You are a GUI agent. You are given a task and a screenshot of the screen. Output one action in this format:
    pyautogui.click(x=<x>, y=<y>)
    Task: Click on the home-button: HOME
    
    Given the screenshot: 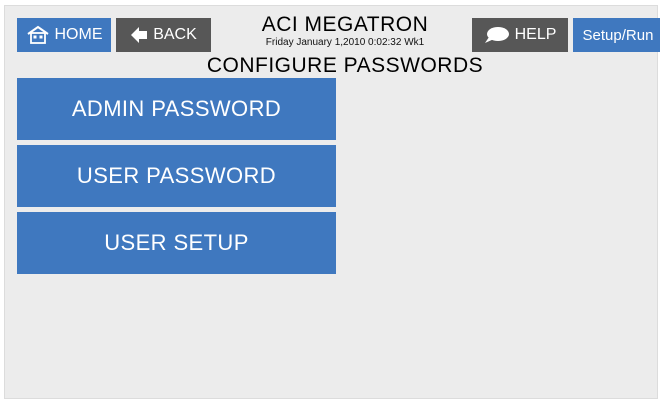 What is the action you would take?
    pyautogui.click(x=64, y=35)
    